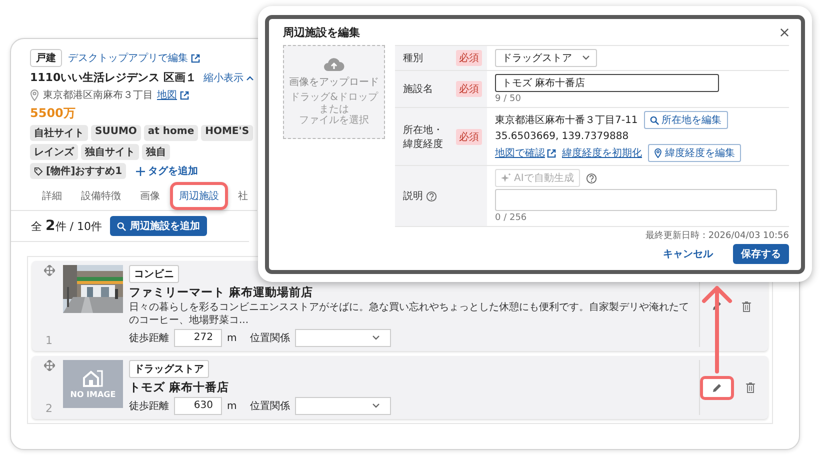 This screenshot has height=463, width=823. Describe the element at coordinates (173, 95) in the screenshot. I see `map-link: 地図` at that location.